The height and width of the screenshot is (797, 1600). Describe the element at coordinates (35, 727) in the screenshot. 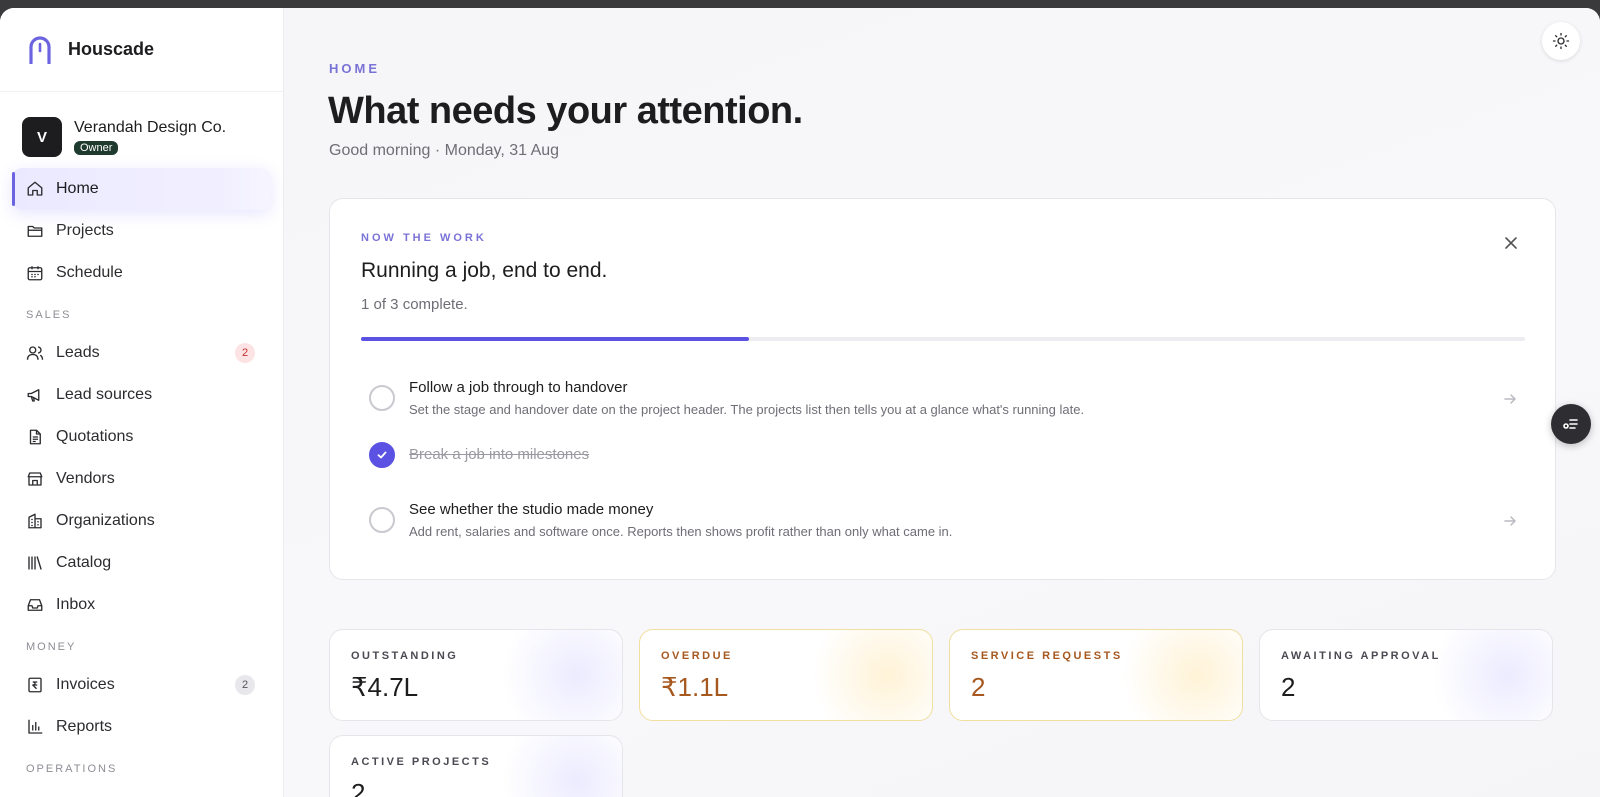

I see `bar-chart-icon` at that location.